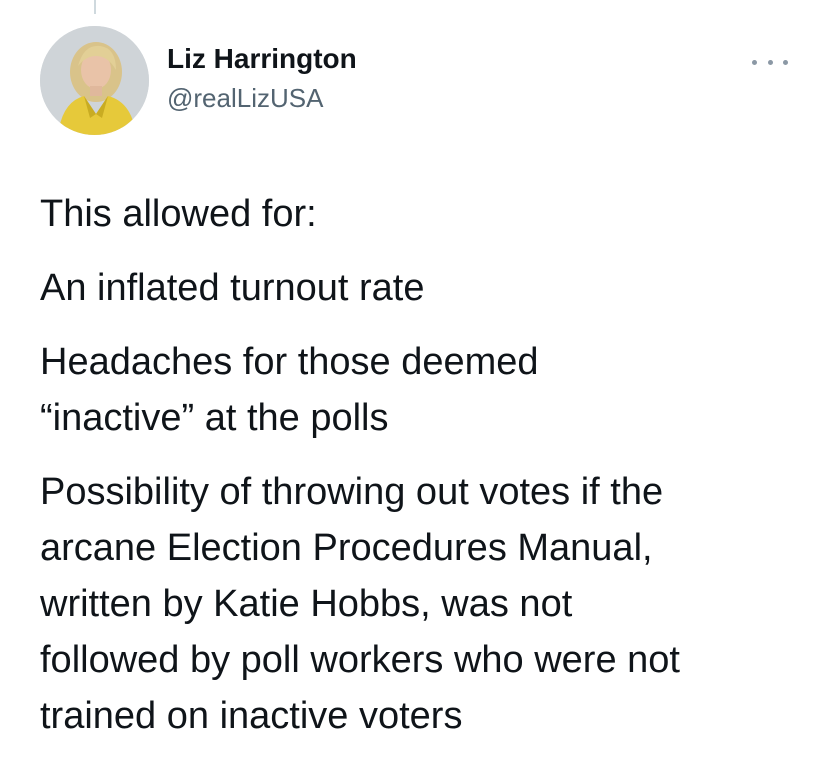 The image size is (828, 774). I want to click on display-name: Liz Harrington, so click(262, 59).